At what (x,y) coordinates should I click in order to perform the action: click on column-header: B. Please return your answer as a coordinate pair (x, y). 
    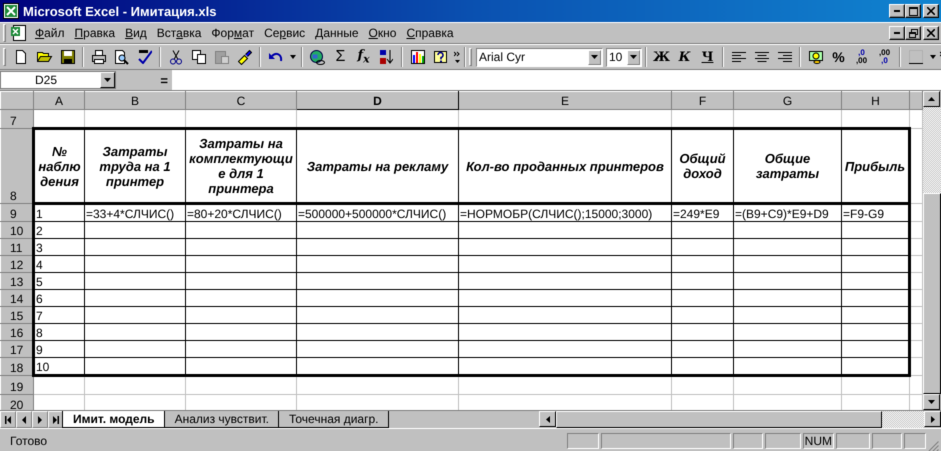
    Looking at the image, I should click on (135, 101).